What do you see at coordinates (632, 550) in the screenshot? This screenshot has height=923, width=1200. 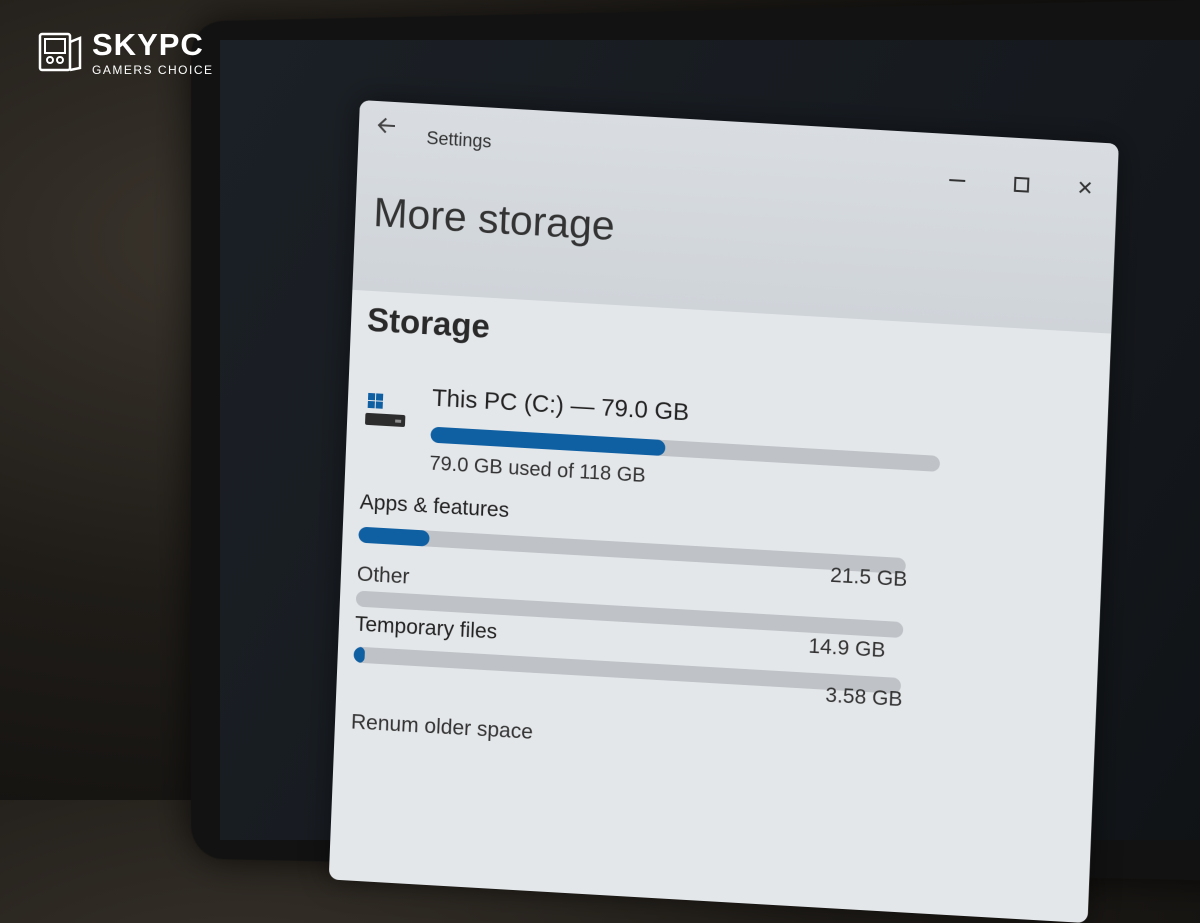 I see `category-usage-bar` at bounding box center [632, 550].